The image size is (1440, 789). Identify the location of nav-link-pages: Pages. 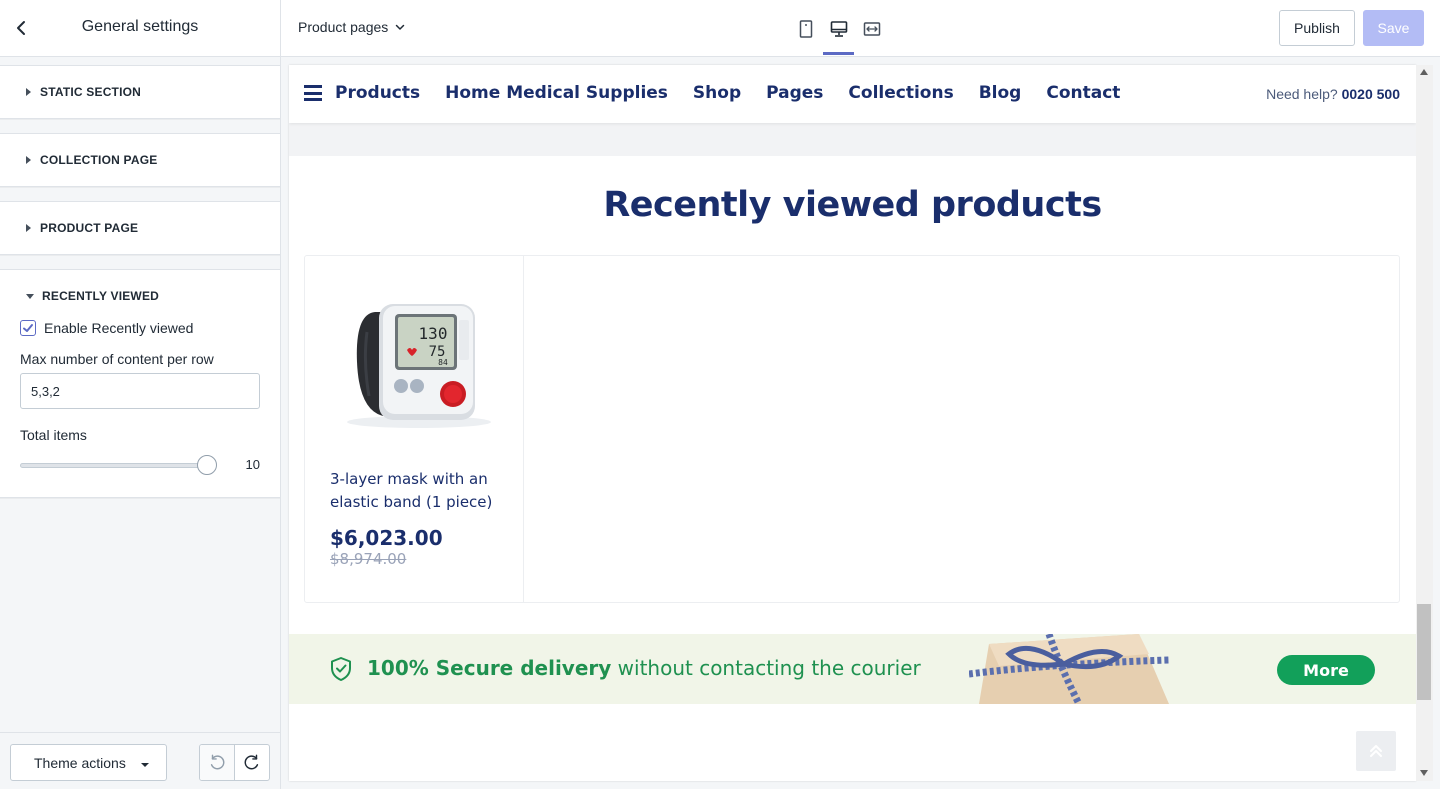
(794, 93).